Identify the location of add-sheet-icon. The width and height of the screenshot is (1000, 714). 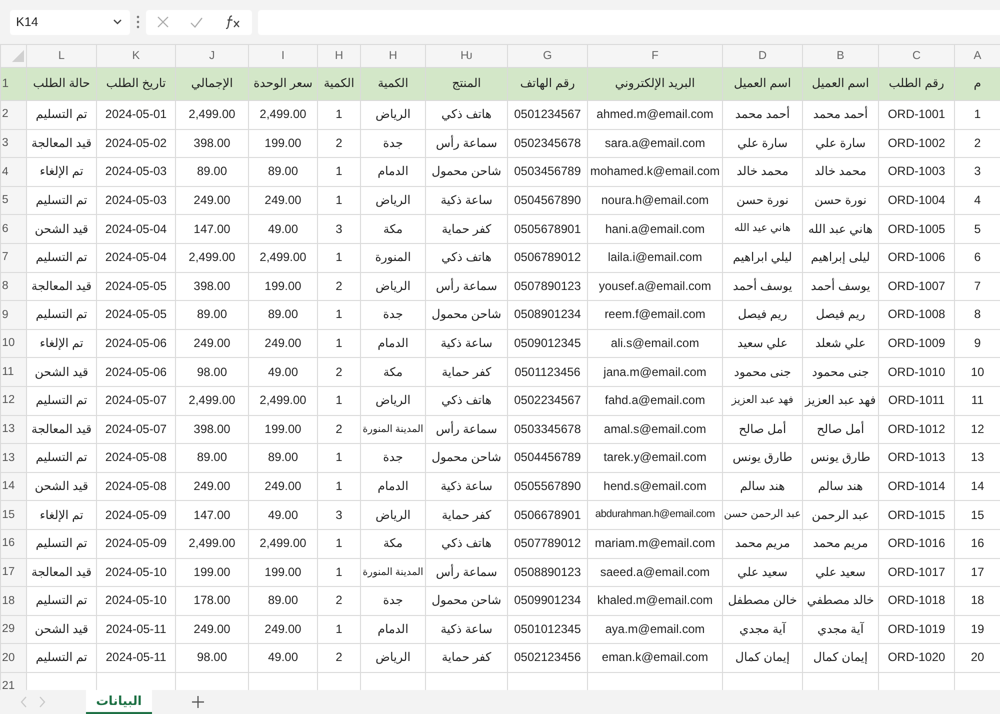
(198, 702).